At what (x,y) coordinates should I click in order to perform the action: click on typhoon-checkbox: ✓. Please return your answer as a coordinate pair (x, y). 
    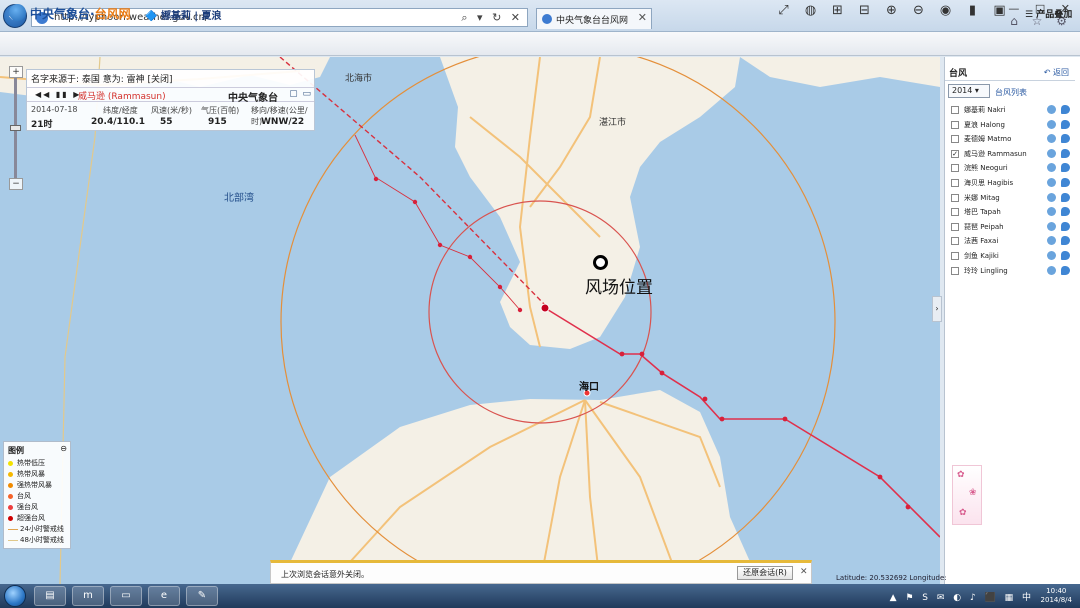
    Looking at the image, I should click on (955, 153).